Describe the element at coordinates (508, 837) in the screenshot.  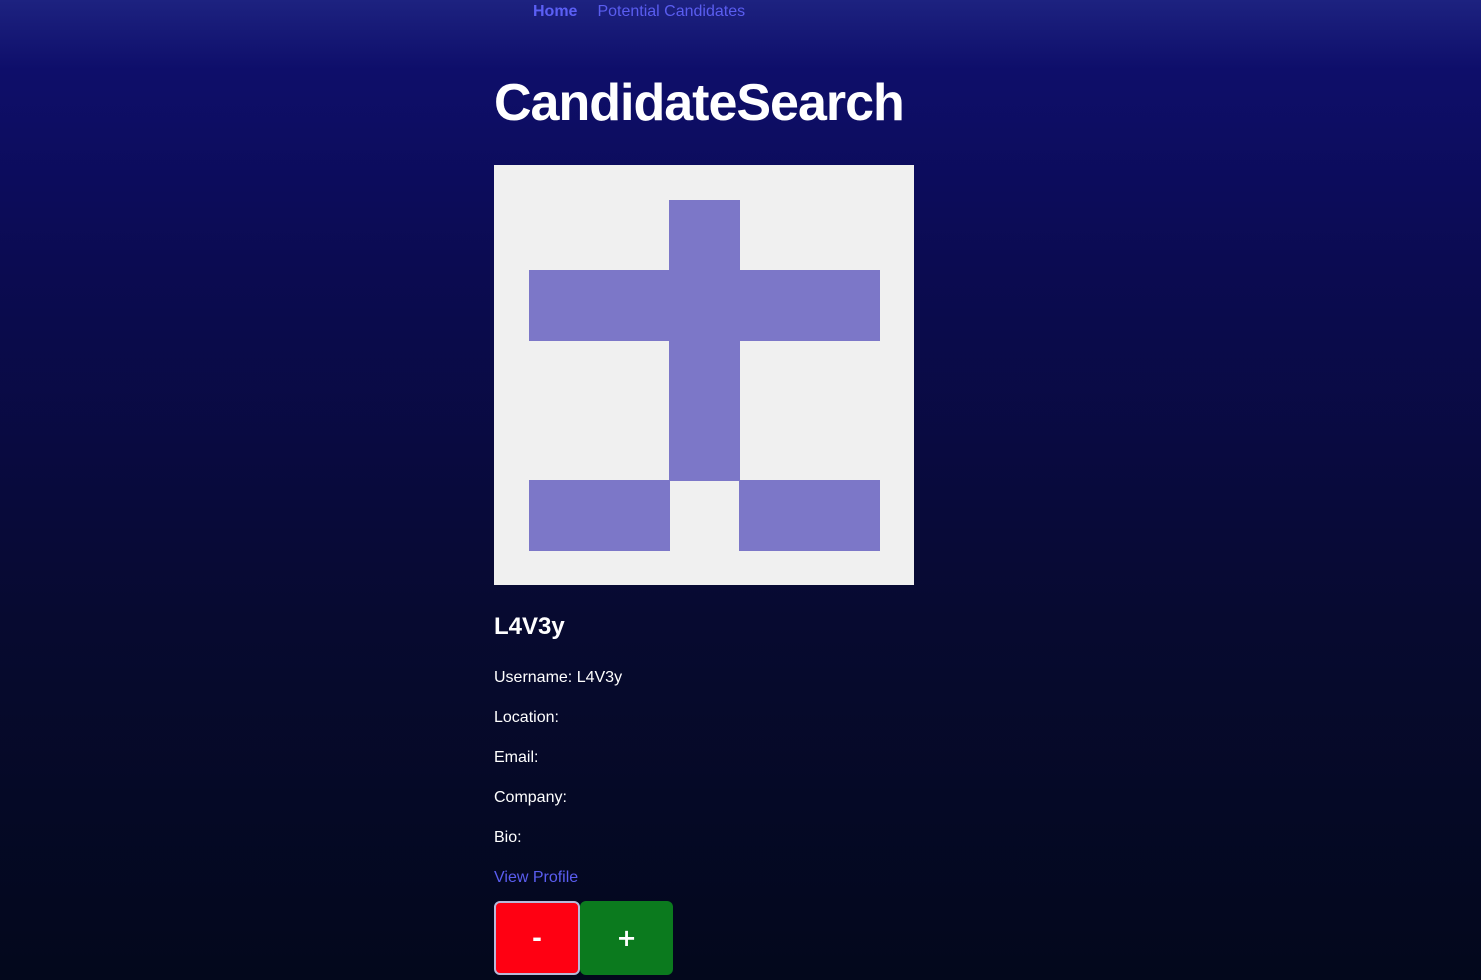
I see `candidate-bio: Bio:` at that location.